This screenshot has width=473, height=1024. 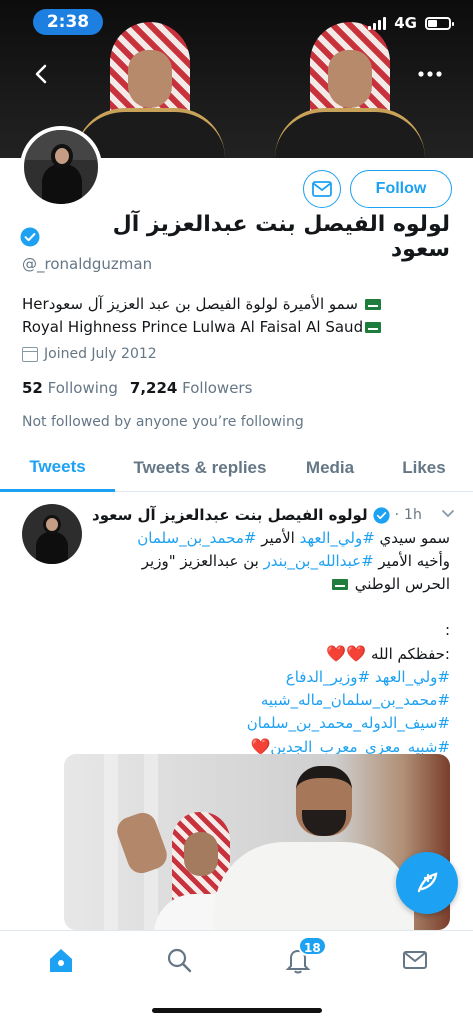 What do you see at coordinates (408, 654) in the screenshot?
I see `tweet-text-span: :حفظكم الله` at bounding box center [408, 654].